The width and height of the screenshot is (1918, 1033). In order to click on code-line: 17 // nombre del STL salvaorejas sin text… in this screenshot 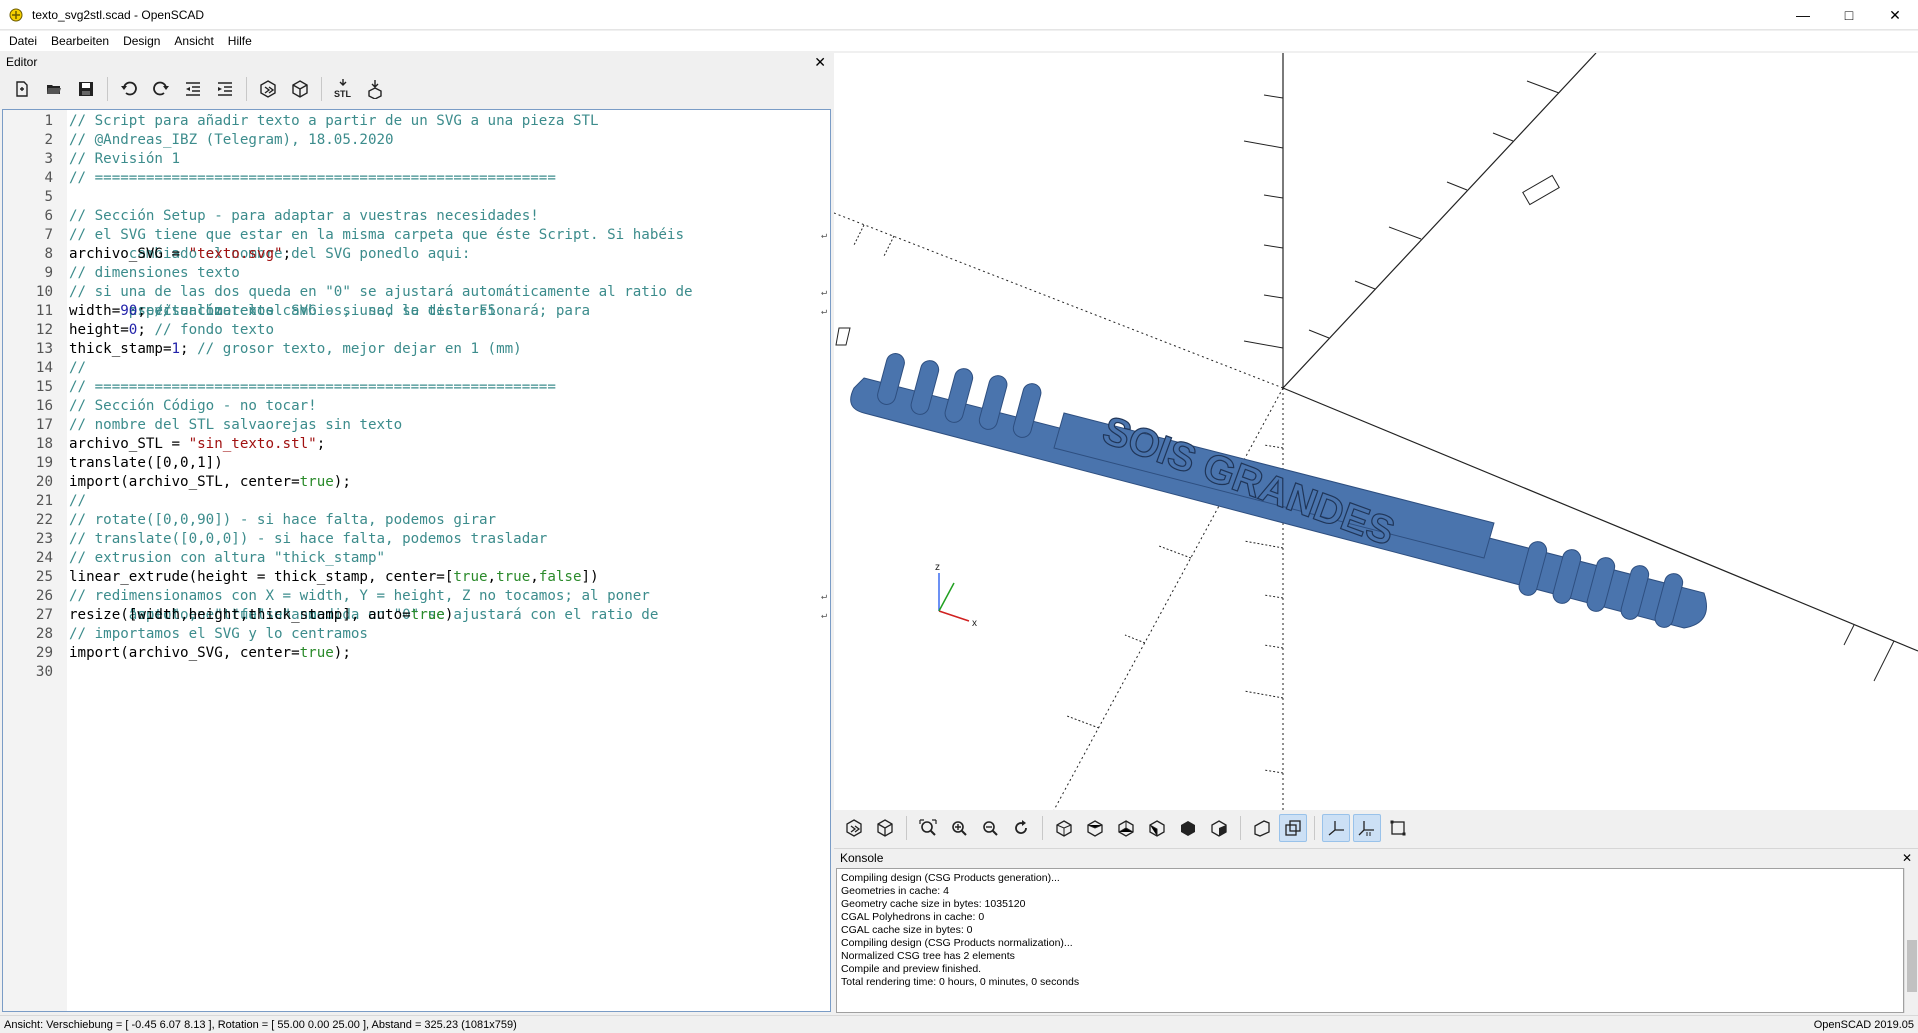, I will do `click(416, 425)`.